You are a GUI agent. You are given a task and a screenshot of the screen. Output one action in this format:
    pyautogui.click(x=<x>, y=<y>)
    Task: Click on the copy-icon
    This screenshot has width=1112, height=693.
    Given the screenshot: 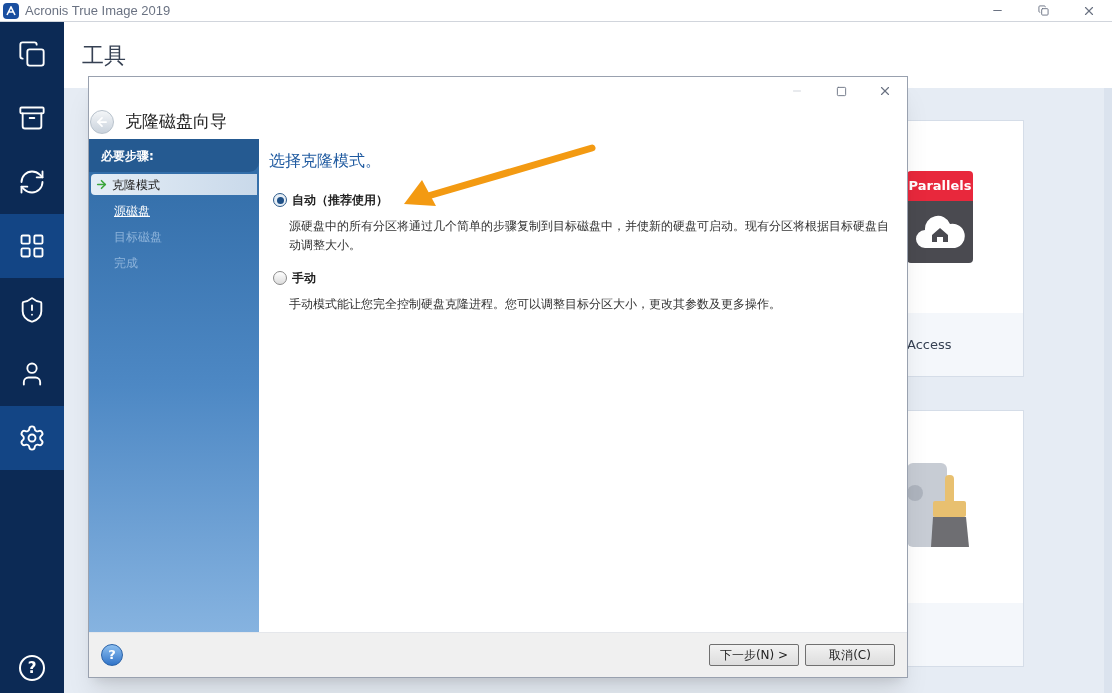 What is the action you would take?
    pyautogui.click(x=32, y=54)
    